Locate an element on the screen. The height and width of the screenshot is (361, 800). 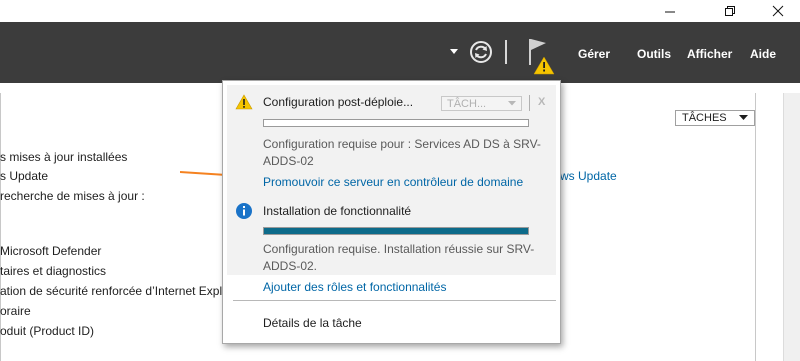
minimize-icon is located at coordinates (670, 12).